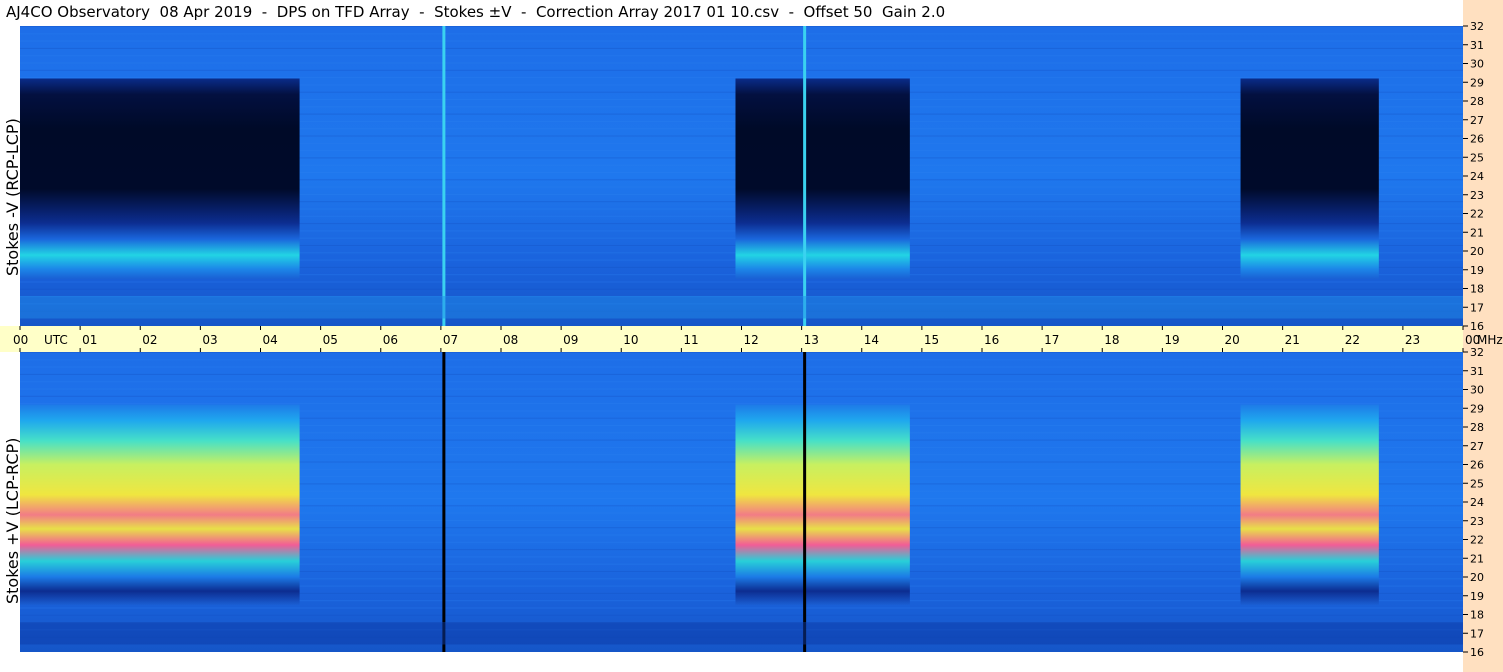 The height and width of the screenshot is (672, 1503). I want to click on x-tick-label: 12, so click(751, 340).